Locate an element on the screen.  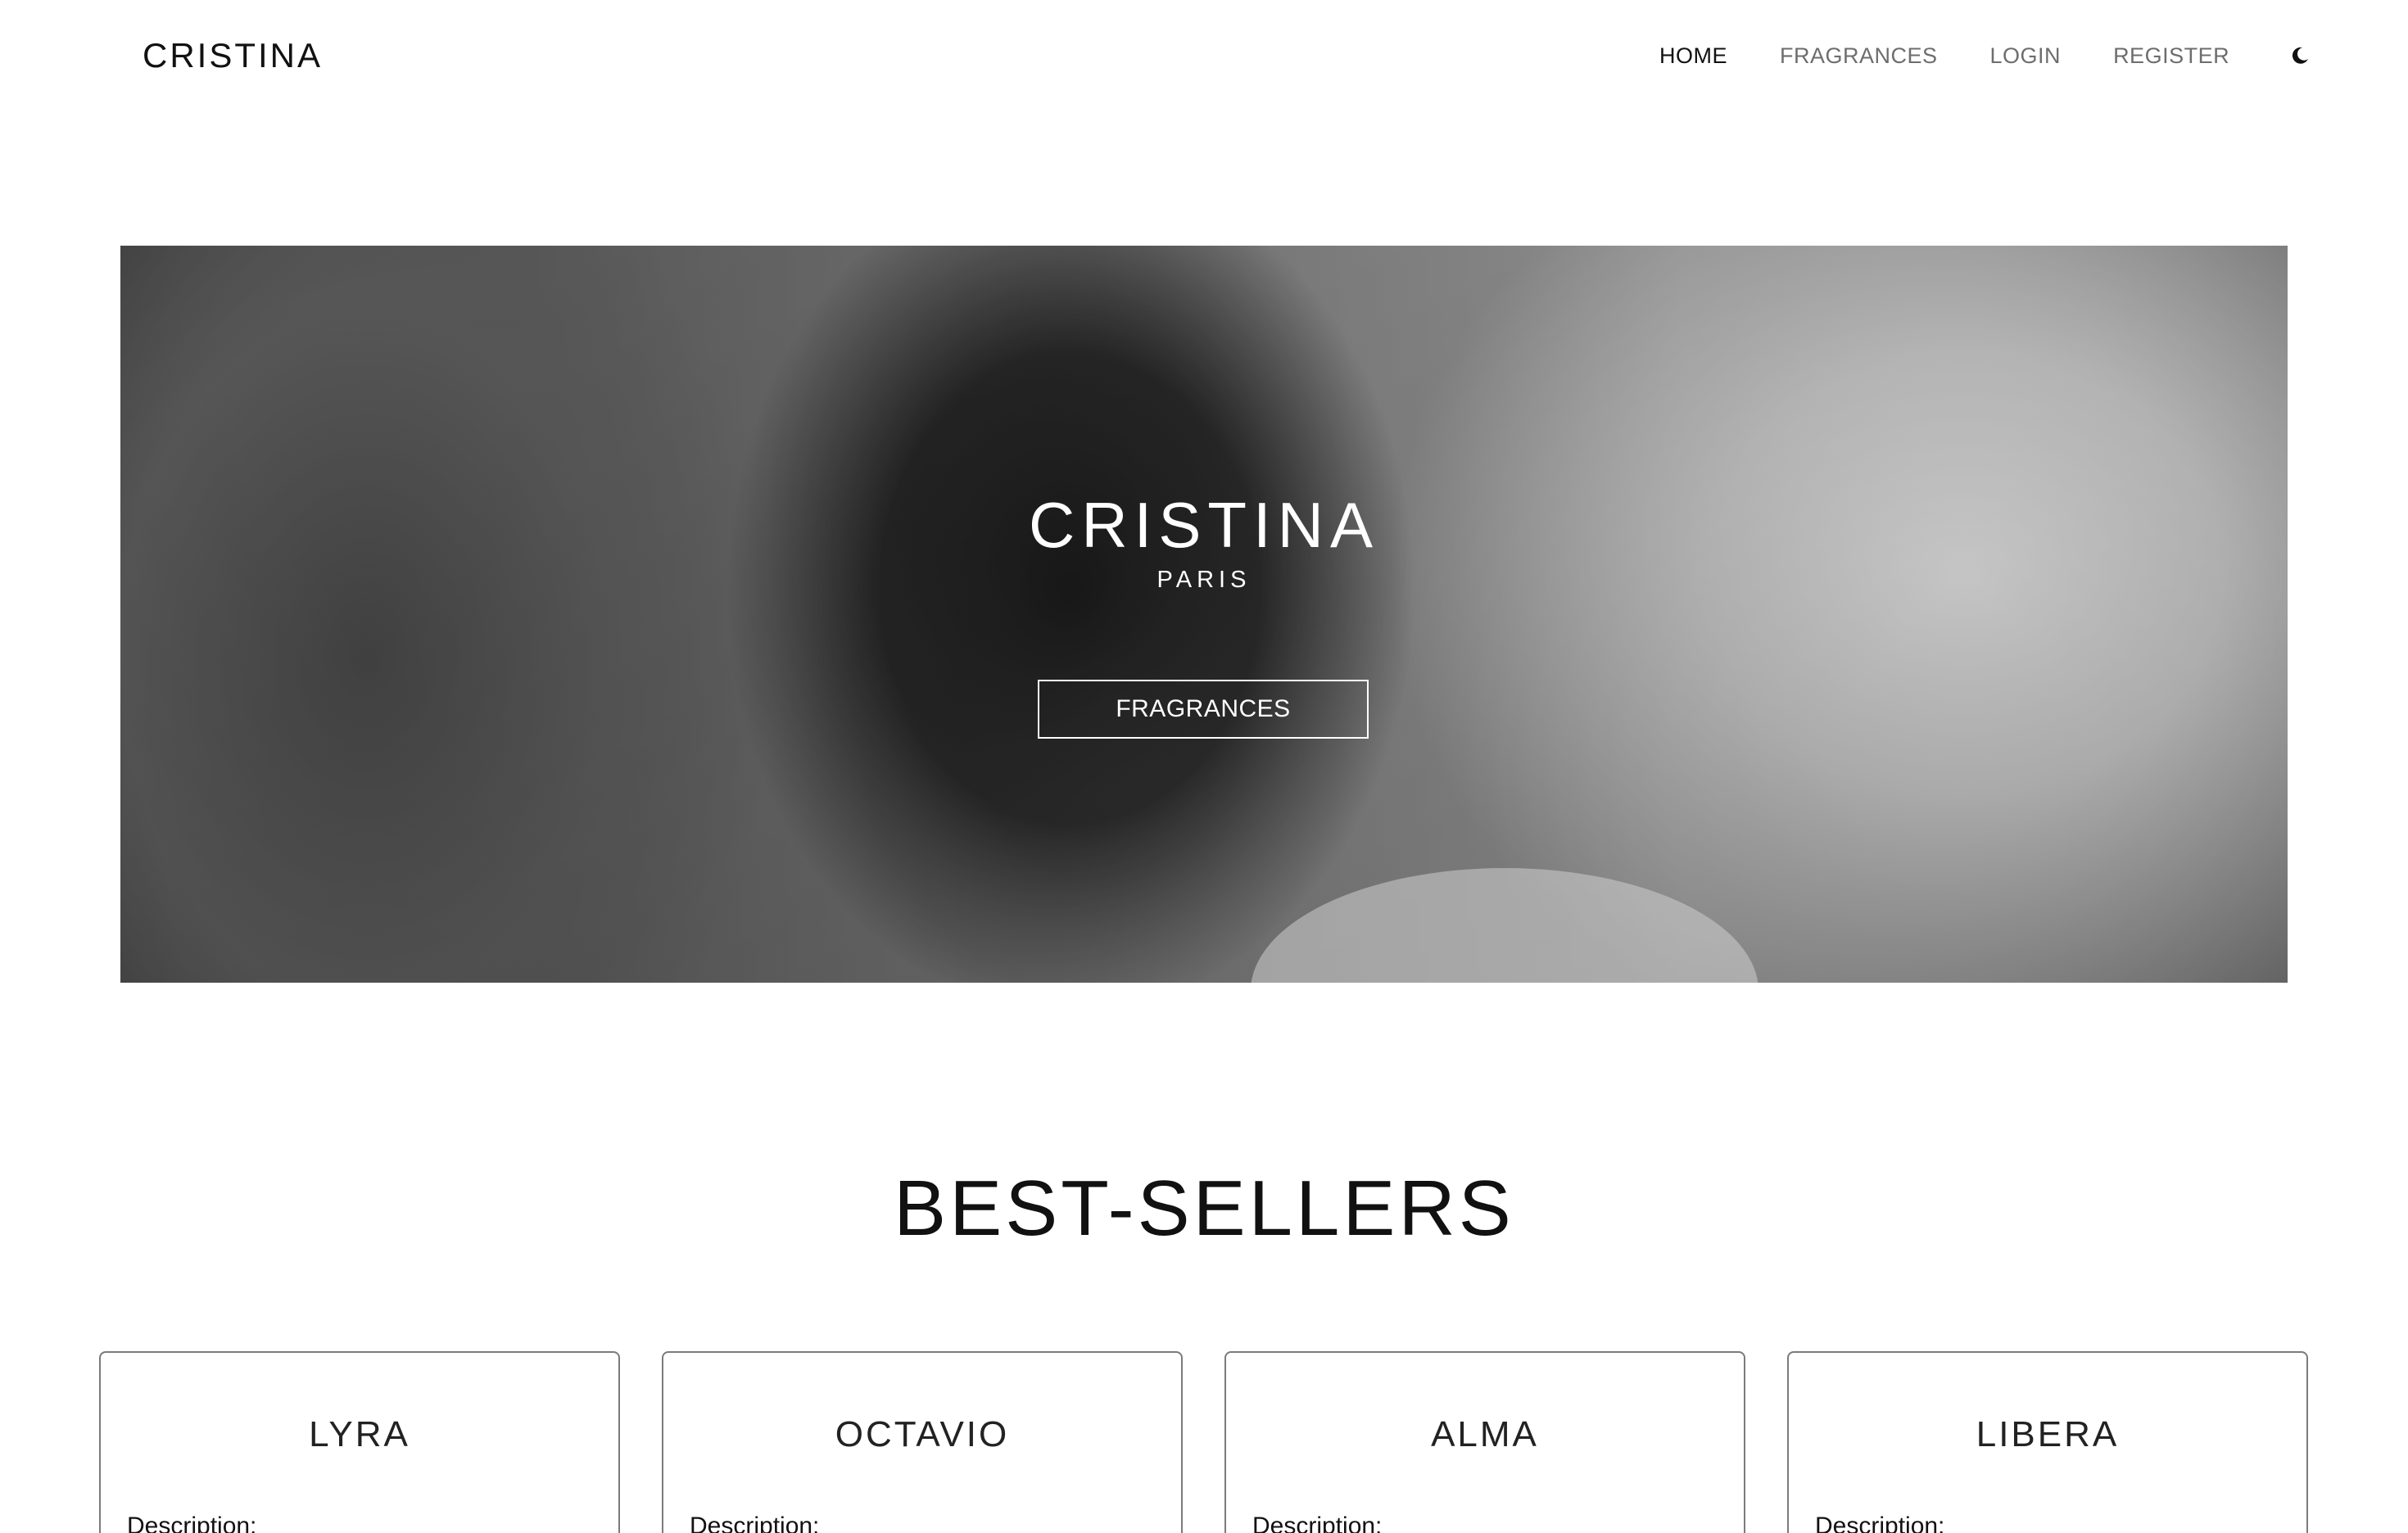
product-name: OCTAVIO is located at coordinates (922, 1434).